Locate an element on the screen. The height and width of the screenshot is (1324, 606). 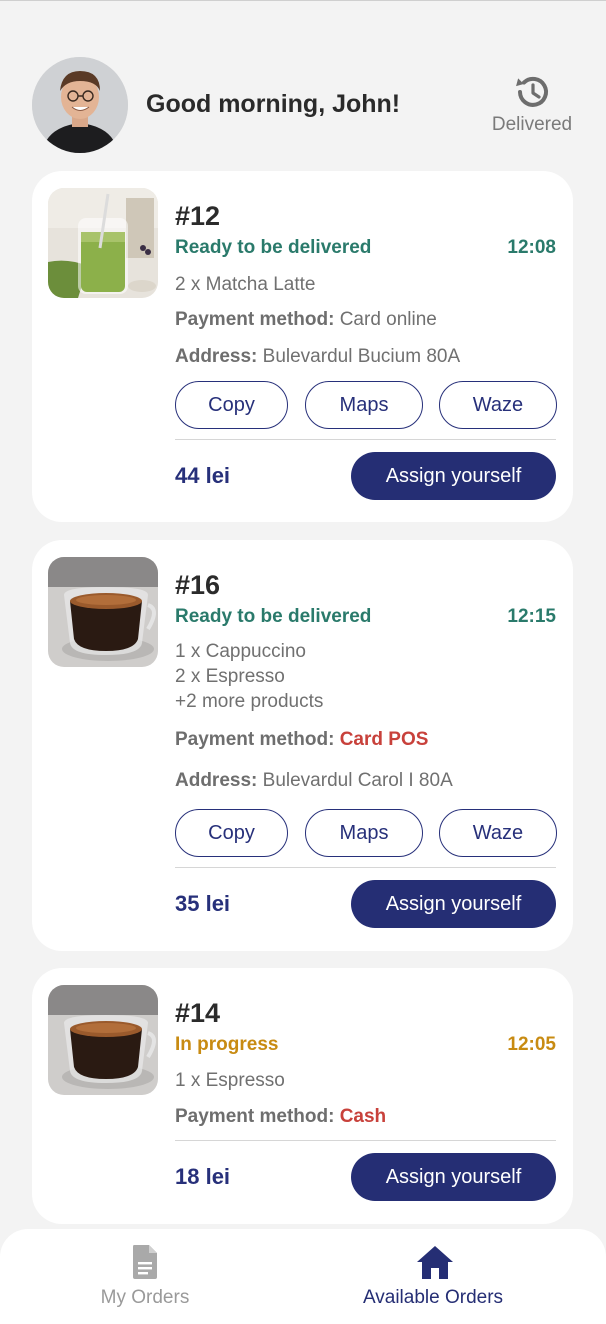
order-items: 1 x Espresso is located at coordinates (230, 1080).